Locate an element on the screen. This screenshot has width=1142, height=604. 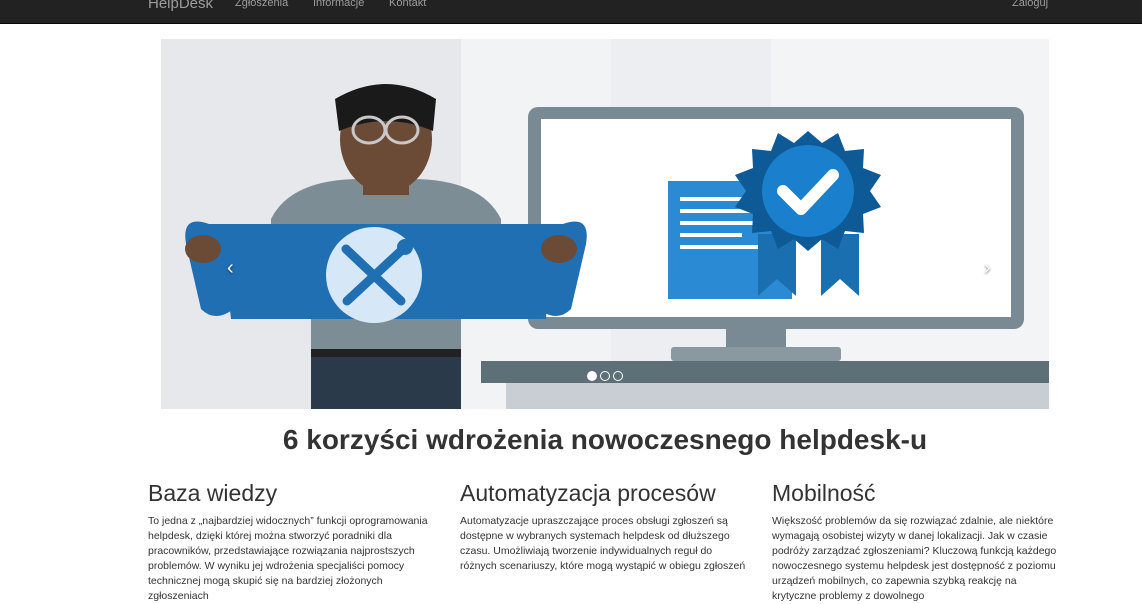
chevron-left-icon: ‹ is located at coordinates (230, 268).